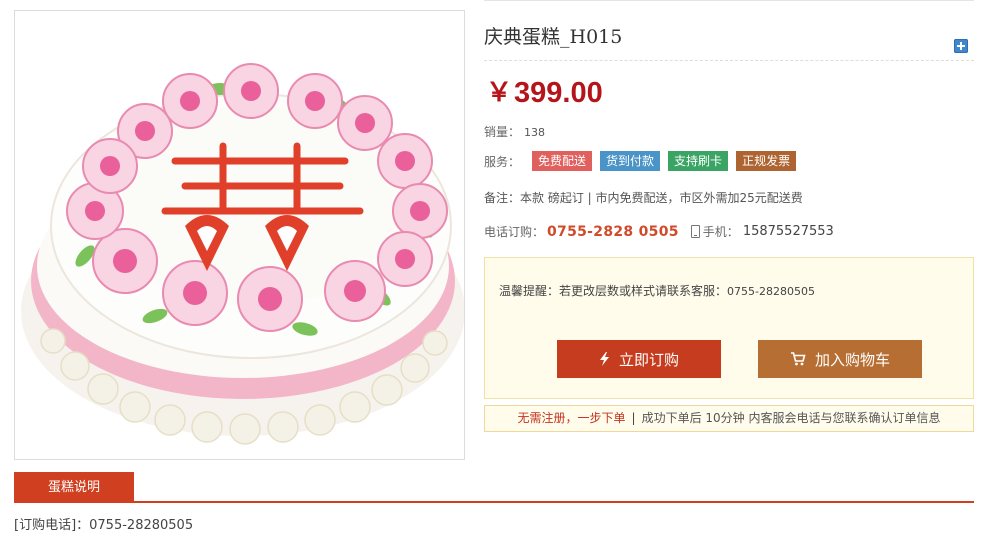 This screenshot has height=548, width=985. I want to click on buy-now-label: 立即订购, so click(648, 359).